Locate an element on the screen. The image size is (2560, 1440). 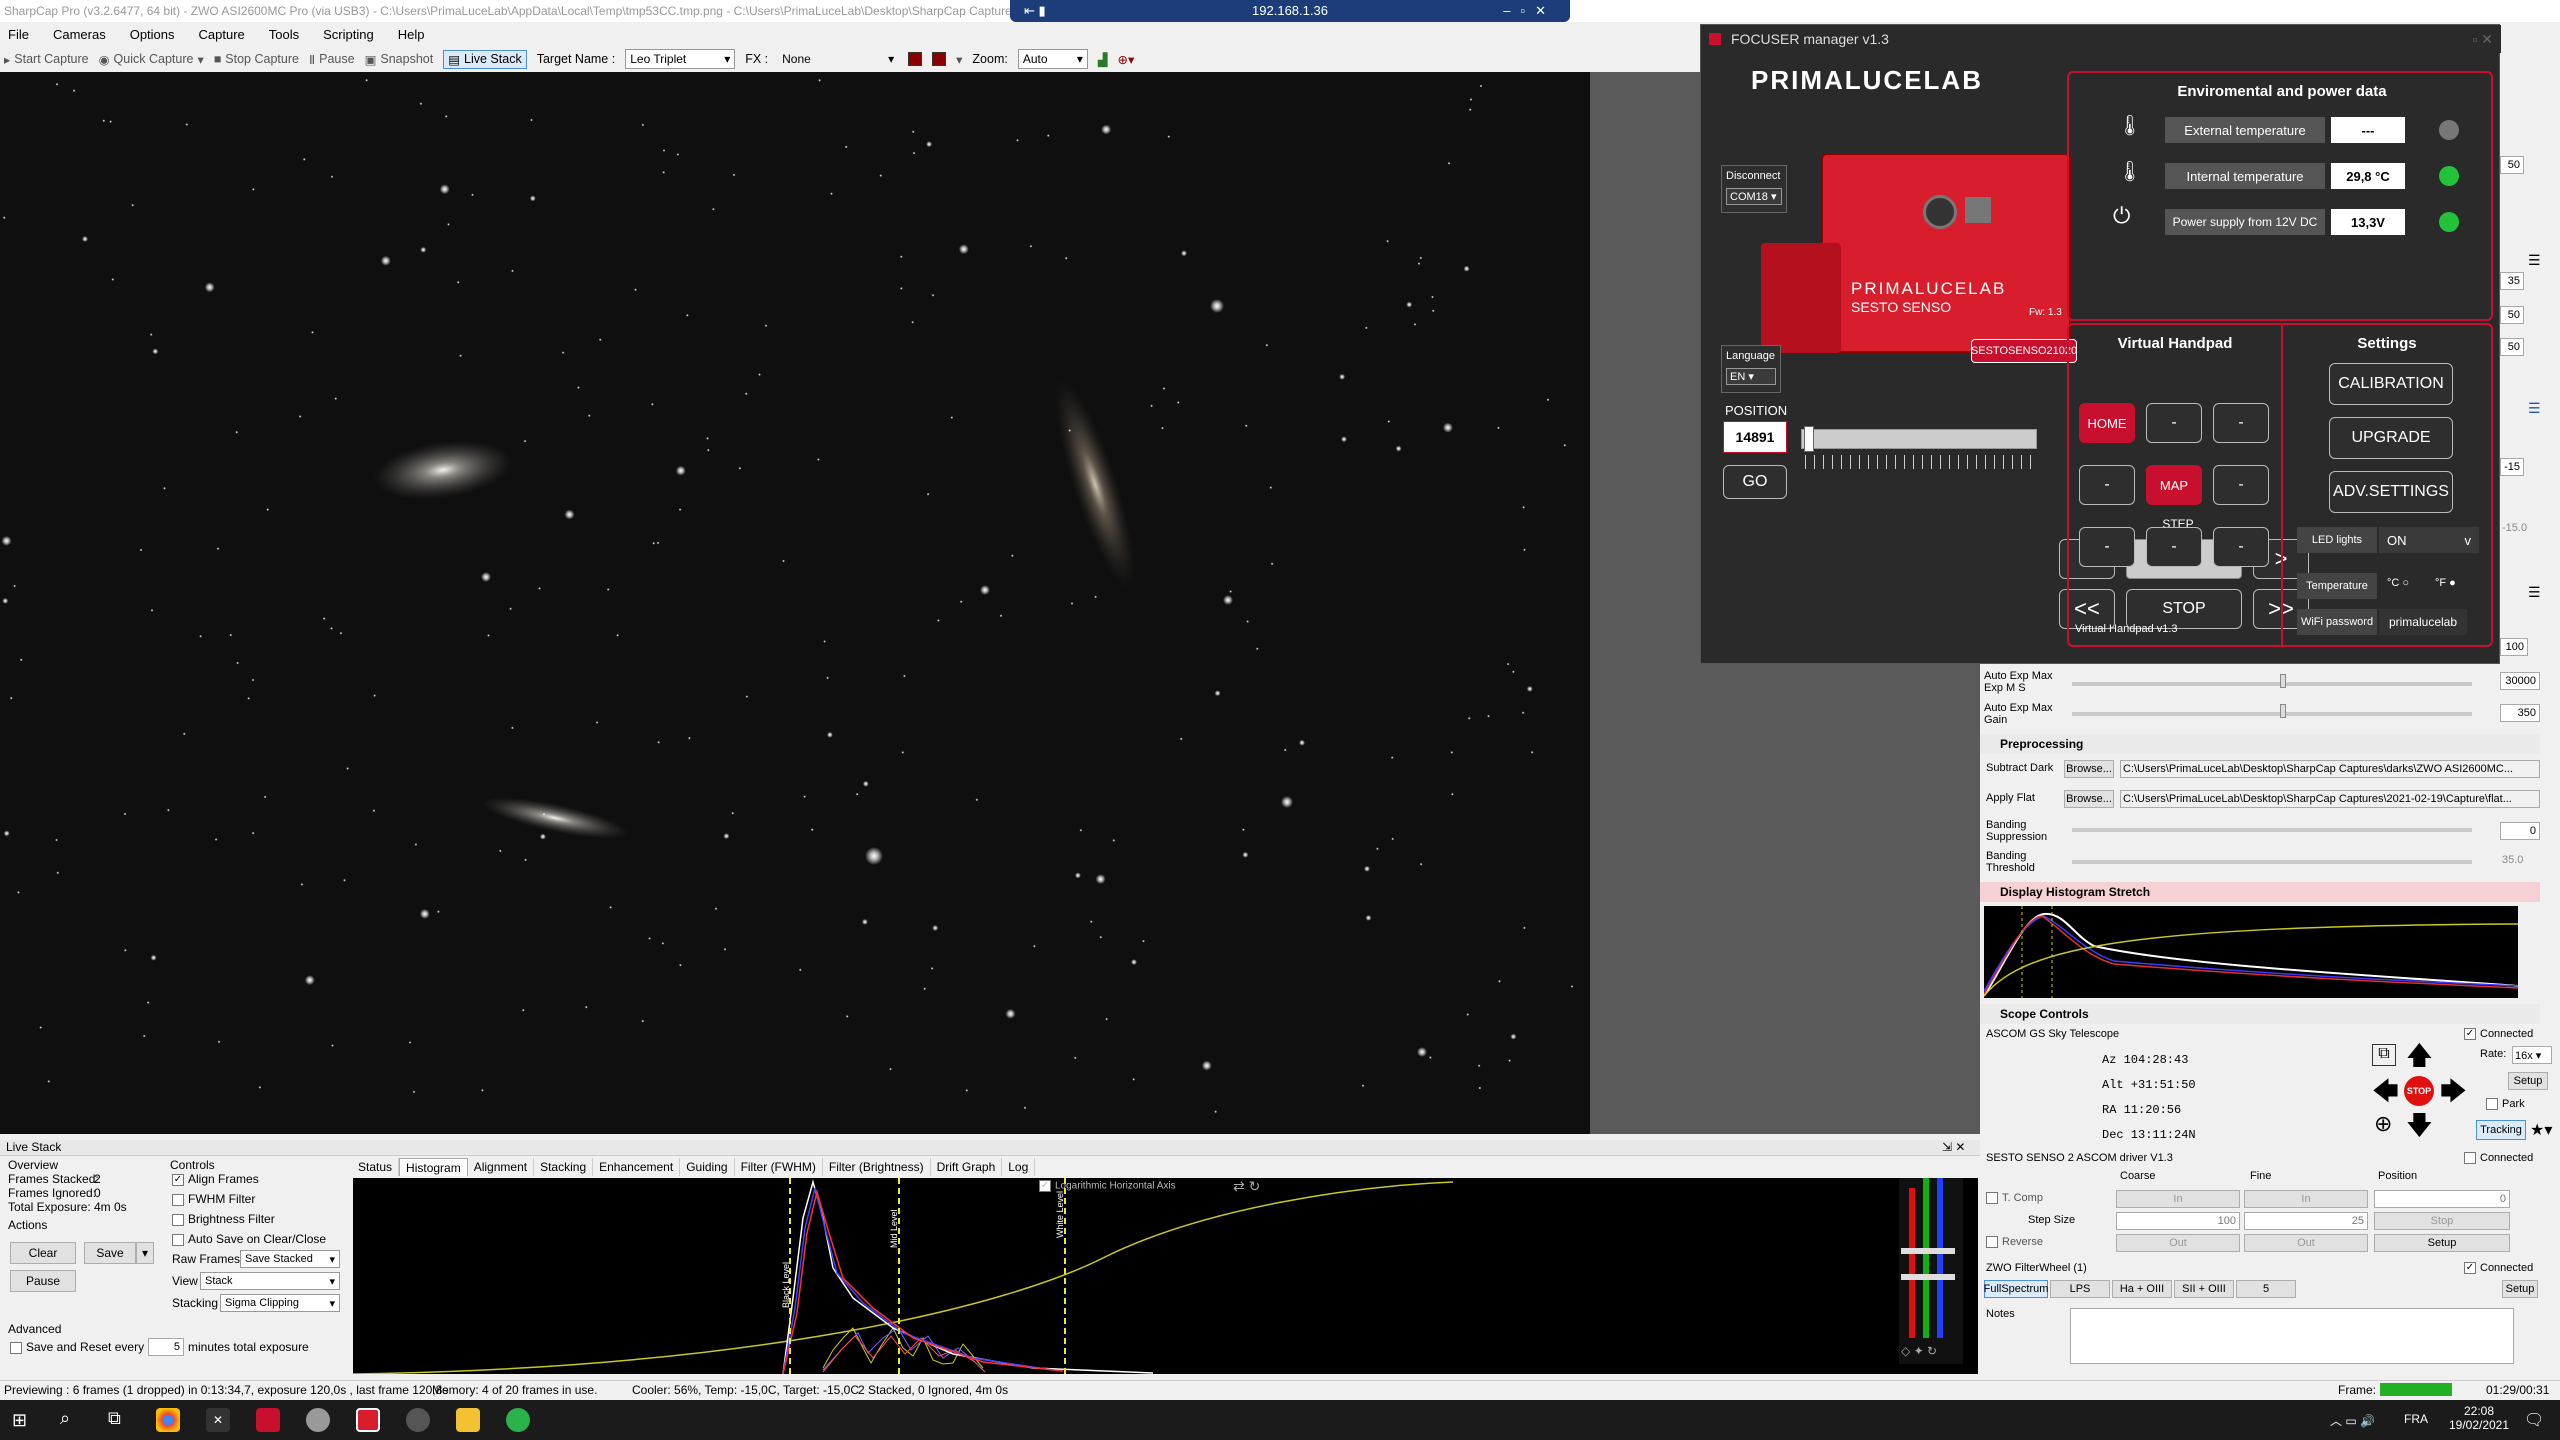
banding-threshold-slider is located at coordinates (2272, 862).